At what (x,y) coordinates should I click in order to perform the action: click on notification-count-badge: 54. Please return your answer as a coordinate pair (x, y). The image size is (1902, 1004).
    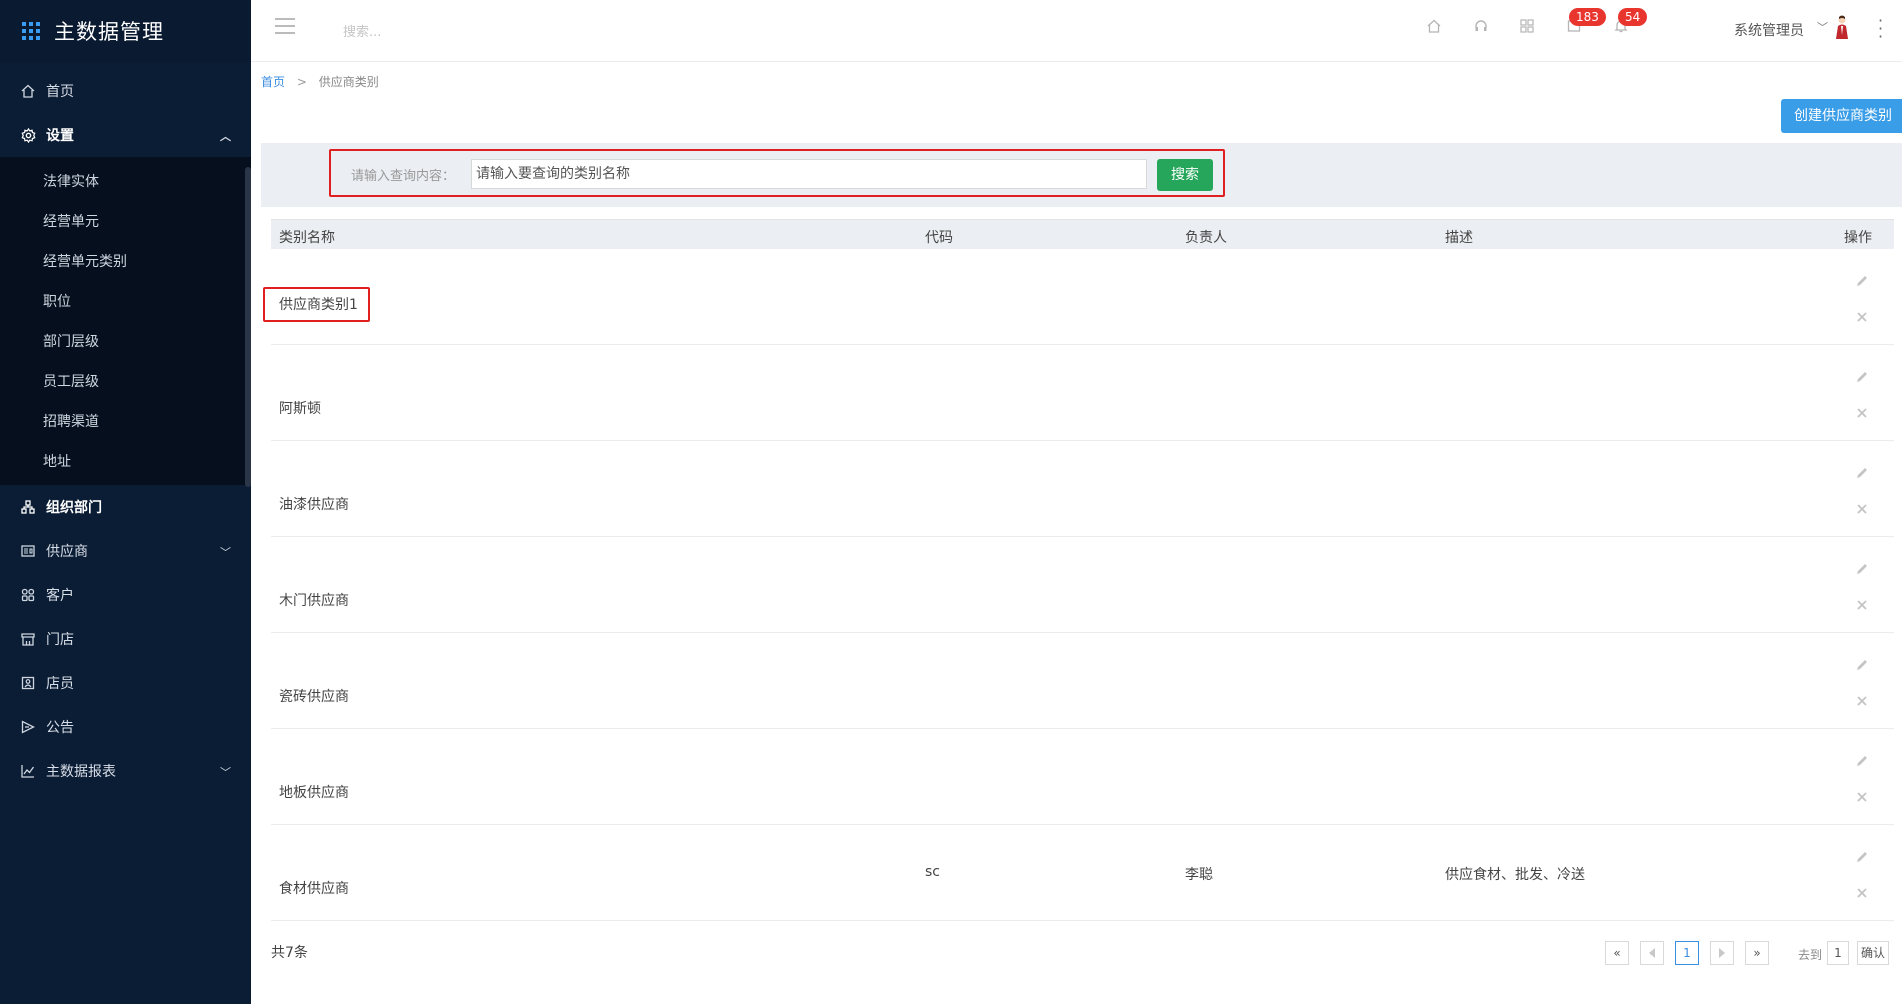
    Looking at the image, I should click on (1633, 17).